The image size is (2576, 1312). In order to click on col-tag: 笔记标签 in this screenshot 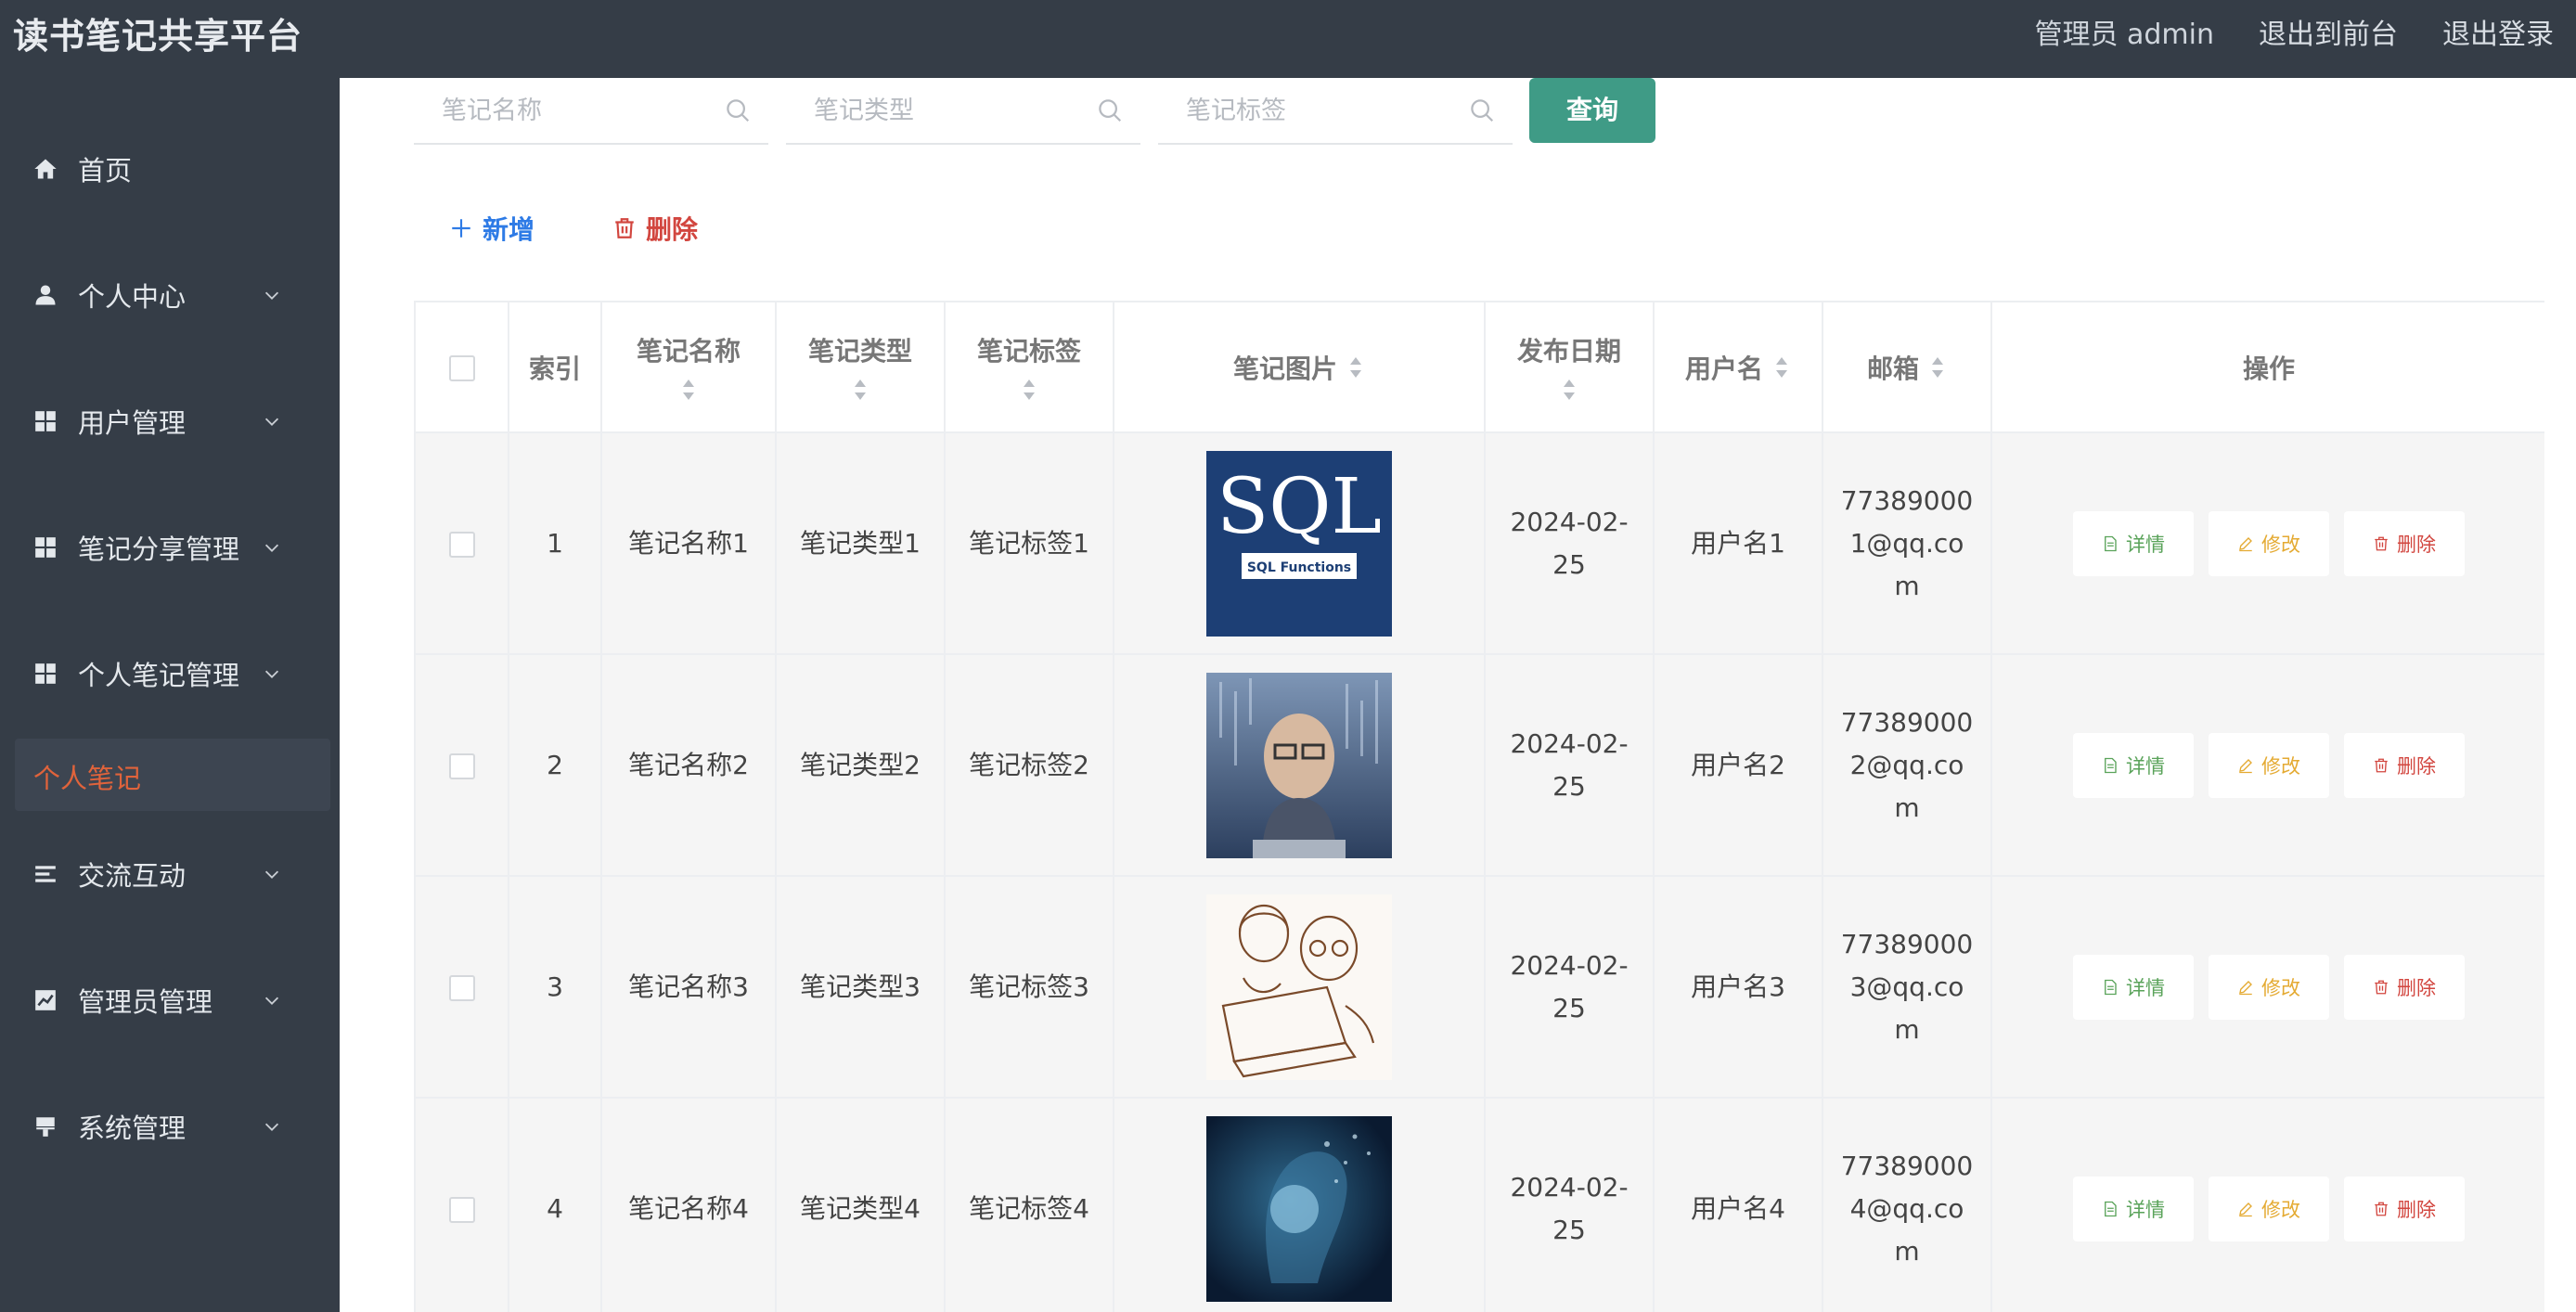, I will do `click(1030, 367)`.